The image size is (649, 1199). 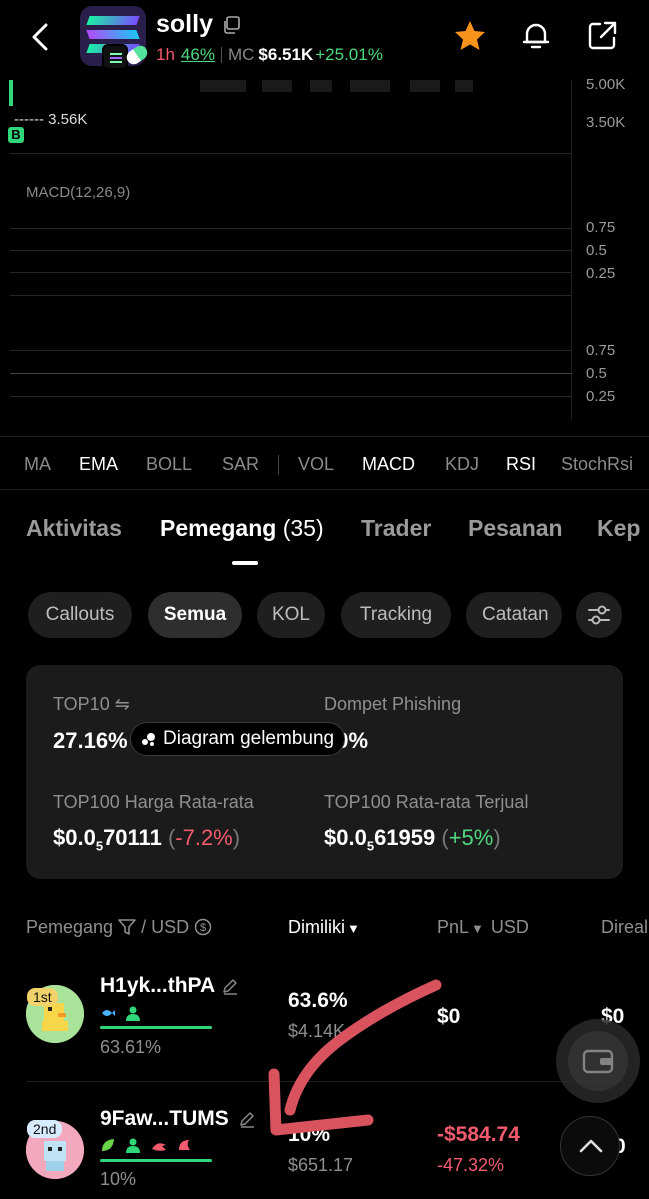 I want to click on solana-chain-icon, so click(x=115, y=57).